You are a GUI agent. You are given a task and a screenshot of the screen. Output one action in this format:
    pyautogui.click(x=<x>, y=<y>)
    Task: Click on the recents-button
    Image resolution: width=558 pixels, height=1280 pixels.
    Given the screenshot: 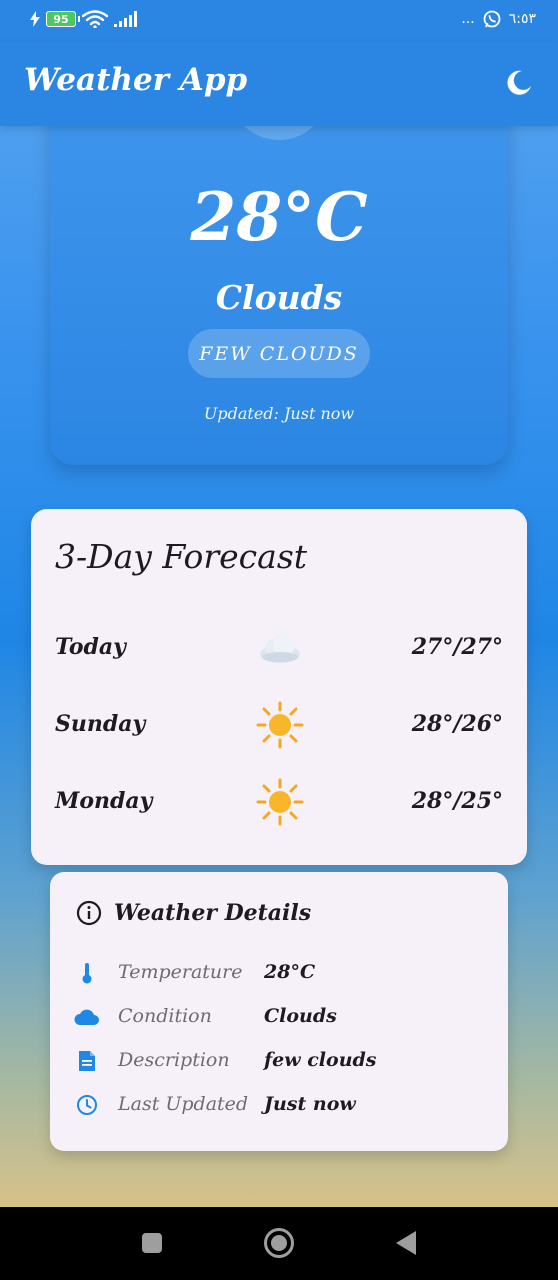 What is the action you would take?
    pyautogui.click(x=152, y=1243)
    